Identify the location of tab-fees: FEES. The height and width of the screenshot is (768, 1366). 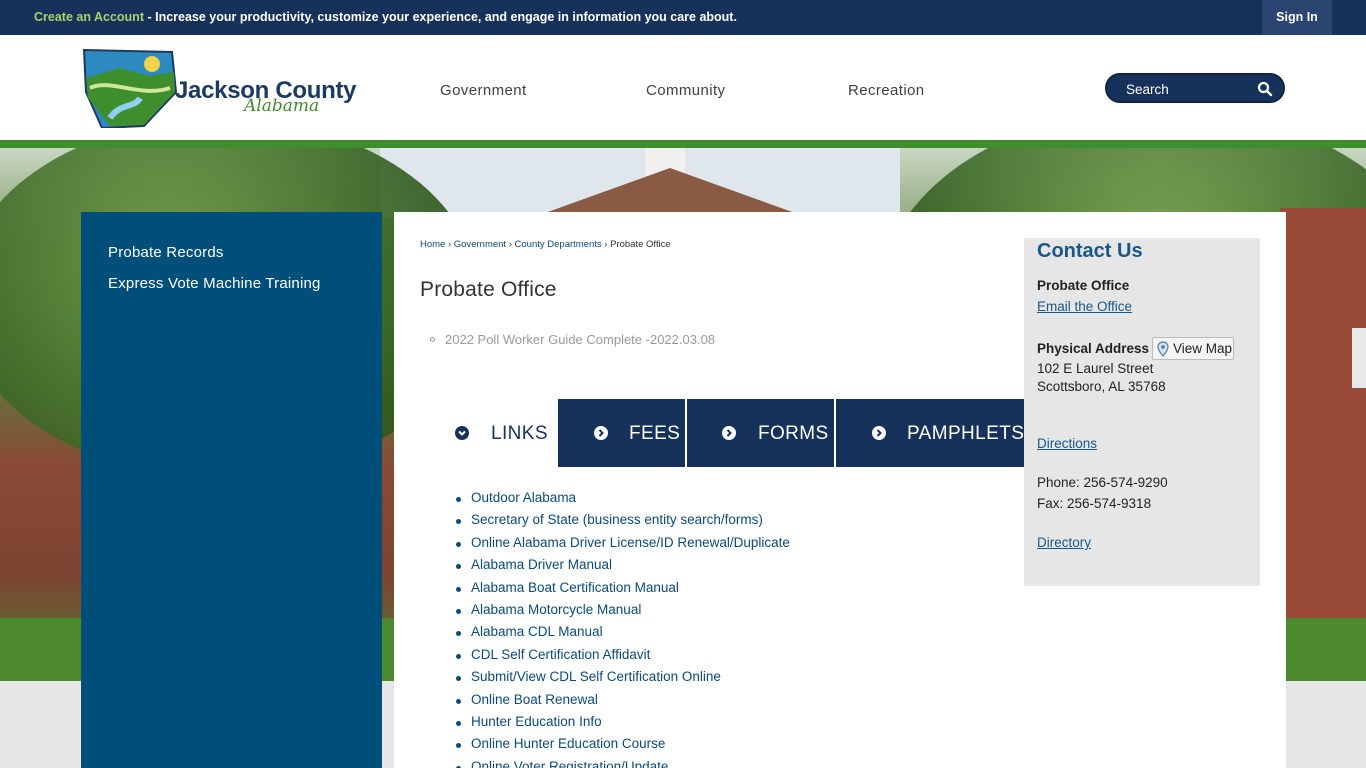
(621, 433).